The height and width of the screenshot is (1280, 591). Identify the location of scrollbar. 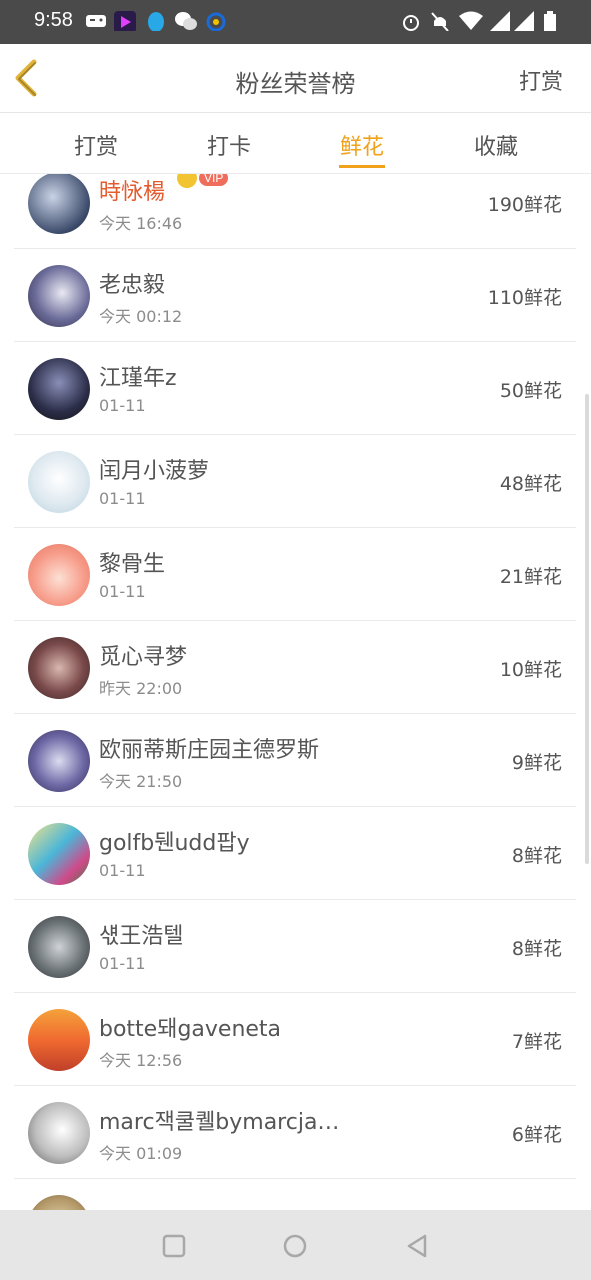
(587, 629).